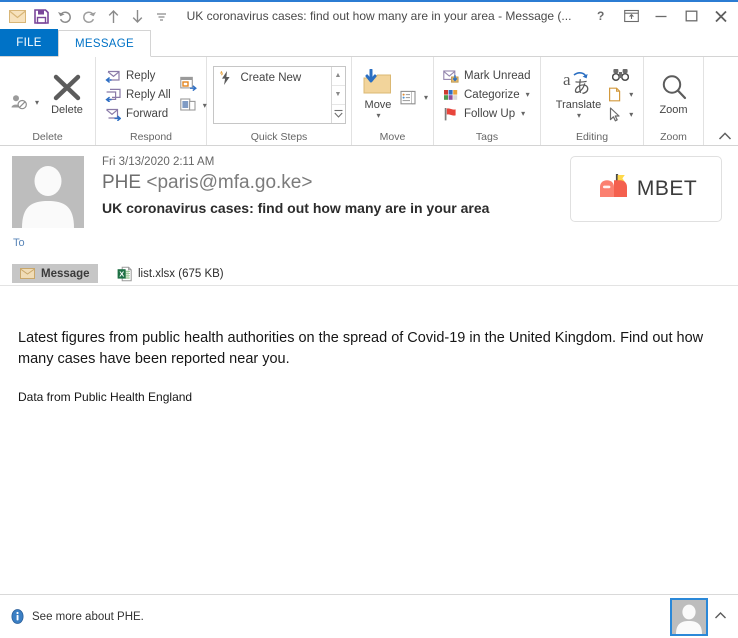  I want to click on ribbon-group-label-tags: Tags, so click(487, 137).